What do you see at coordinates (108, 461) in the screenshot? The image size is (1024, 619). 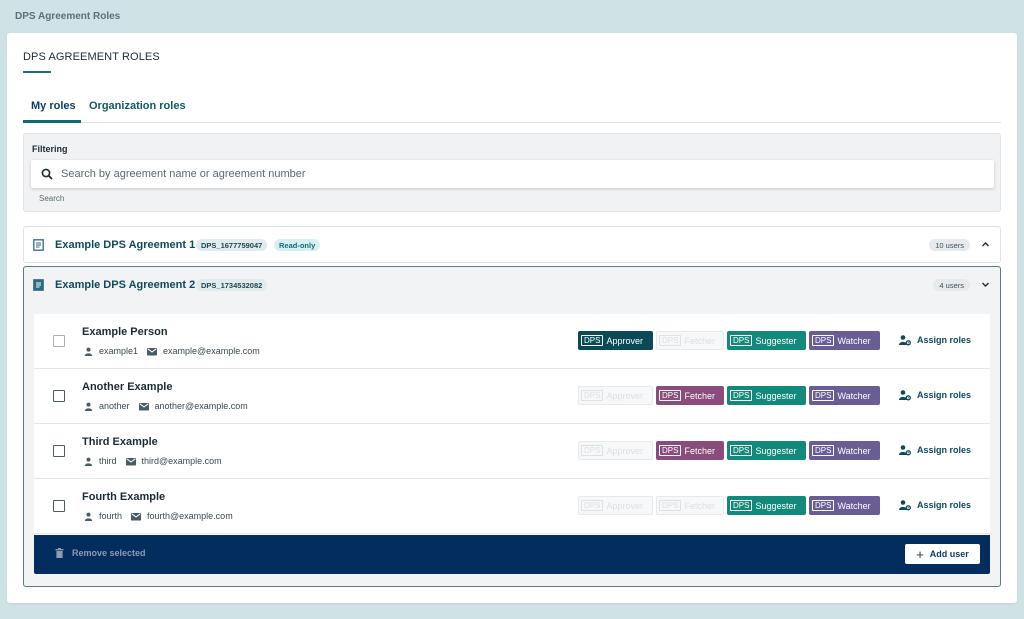 I see `user-username: third` at bounding box center [108, 461].